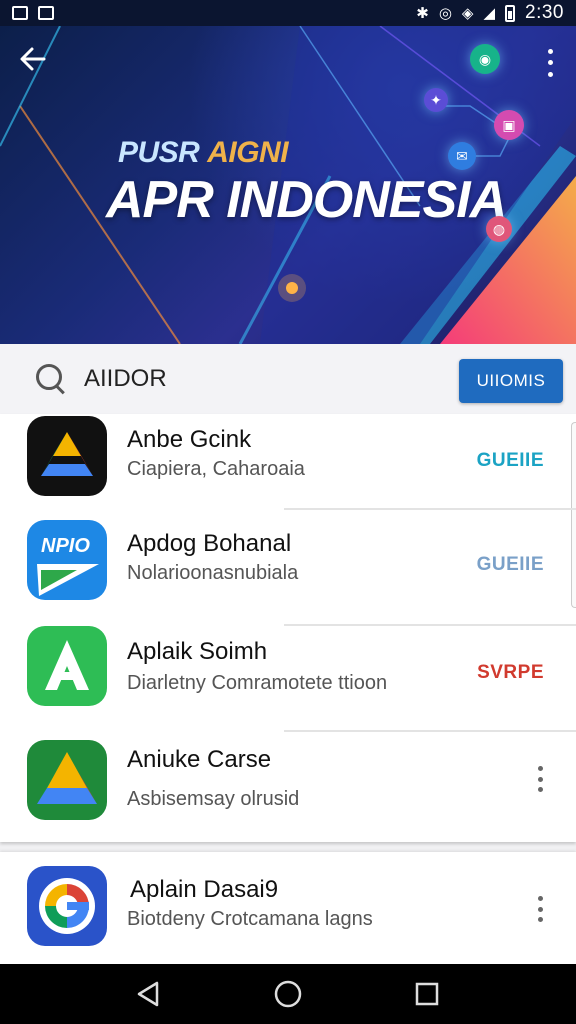 The height and width of the screenshot is (1024, 576). Describe the element at coordinates (550, 63) in the screenshot. I see `more-options-button` at that location.